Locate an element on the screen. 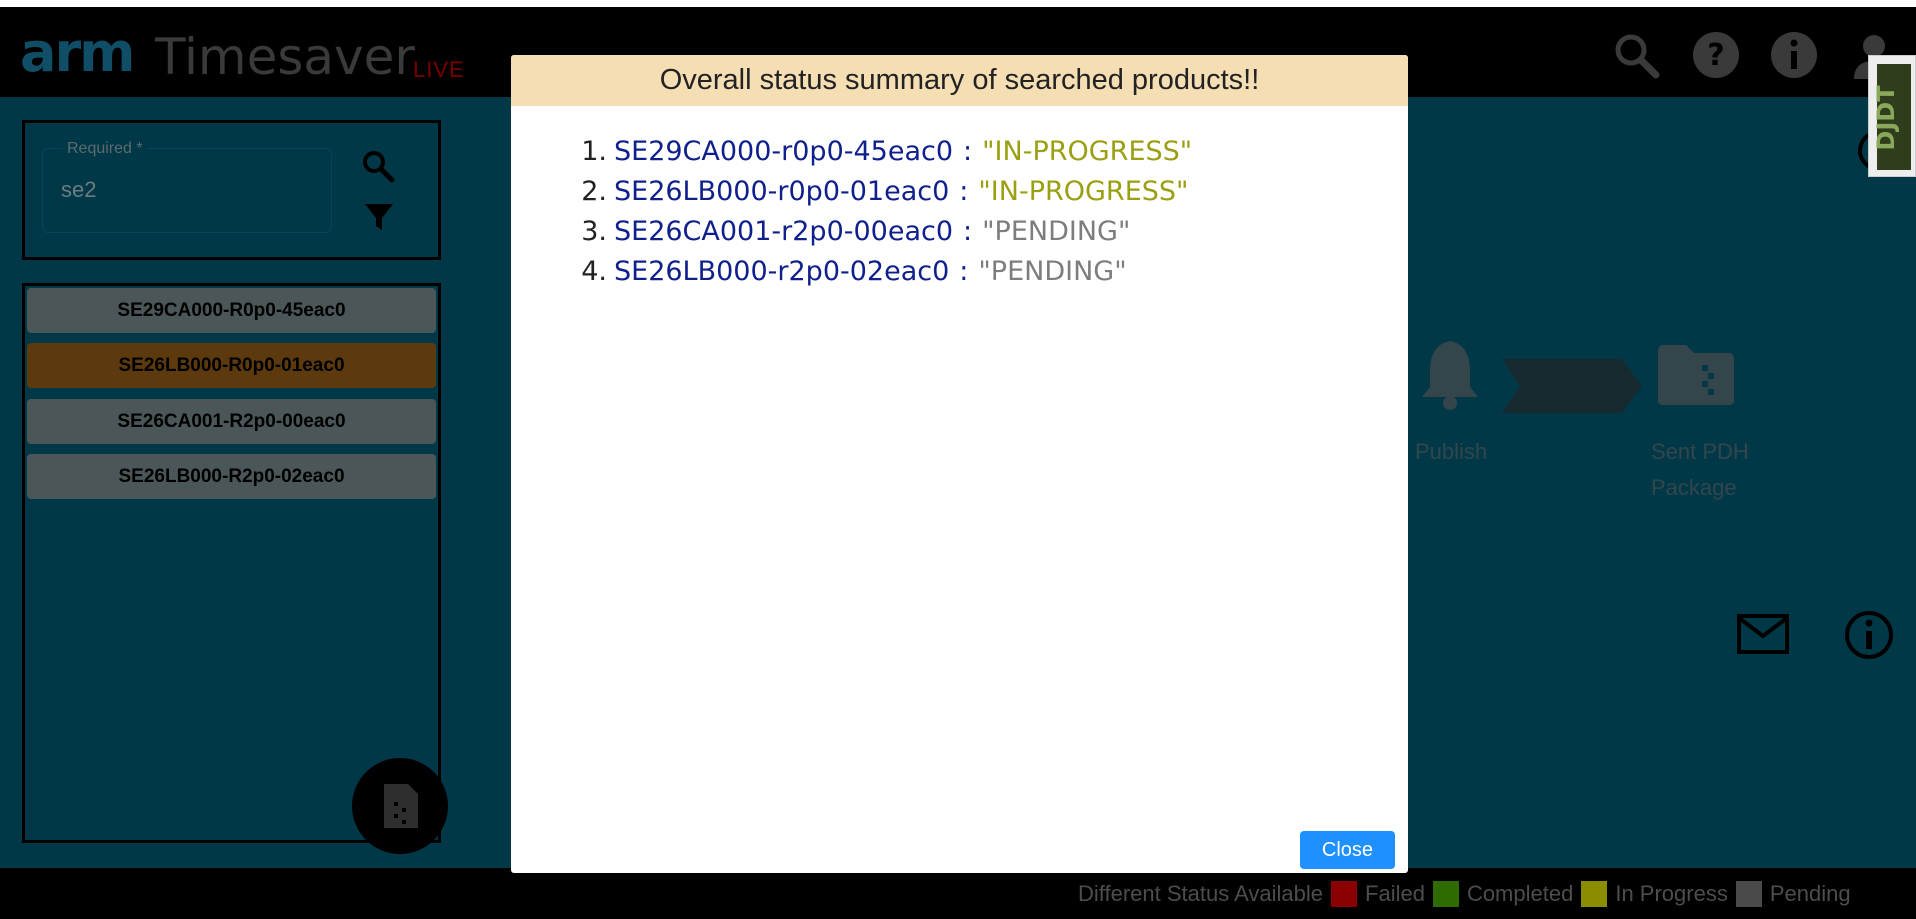 The image size is (1916, 919). status-list-item: 1. SE29CA000-r0p0-45eac0 : "IN-PROGRESS" is located at coordinates (989, 156).